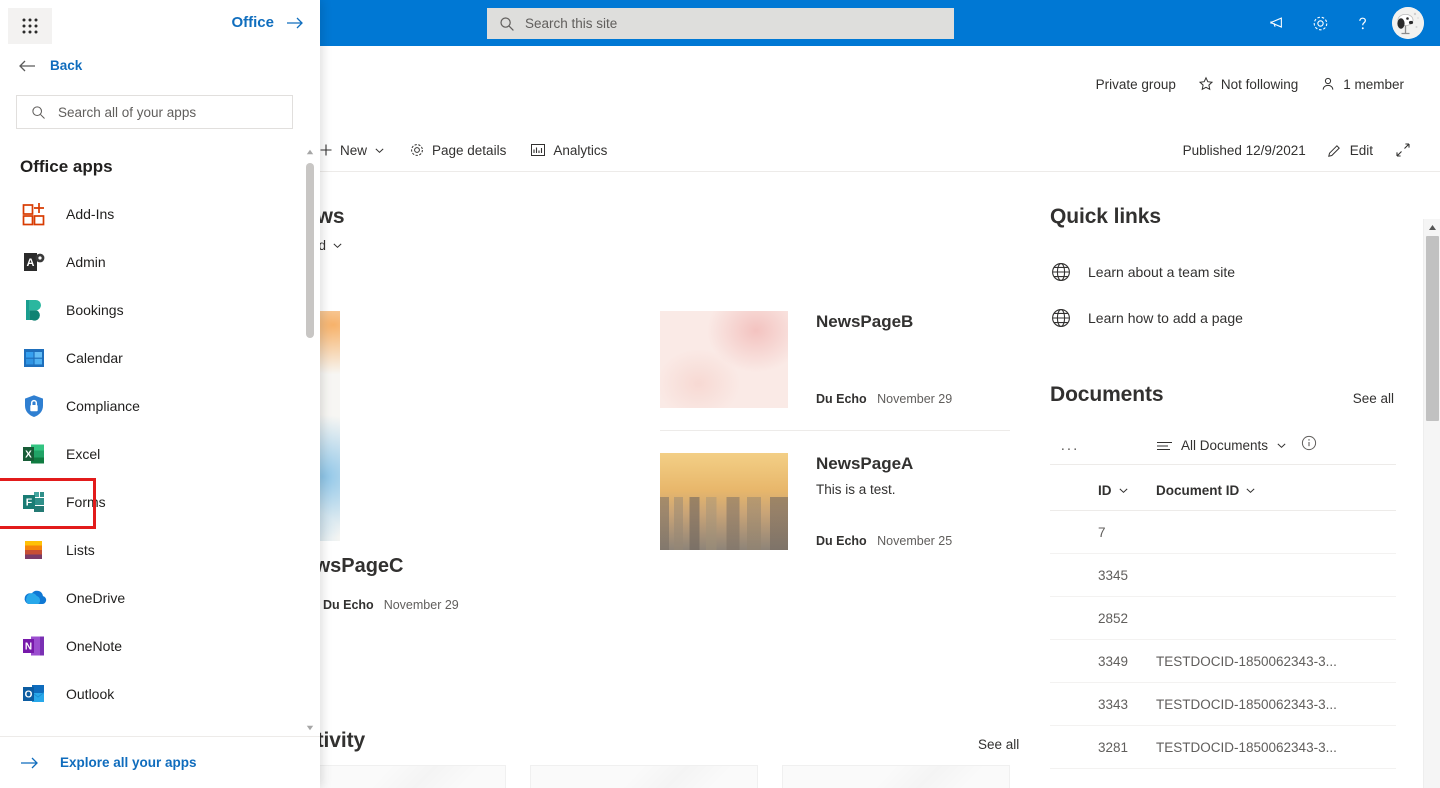  Describe the element at coordinates (835, 371) in the screenshot. I see `news-list-item: NewsPageB Du Echo November 29` at that location.